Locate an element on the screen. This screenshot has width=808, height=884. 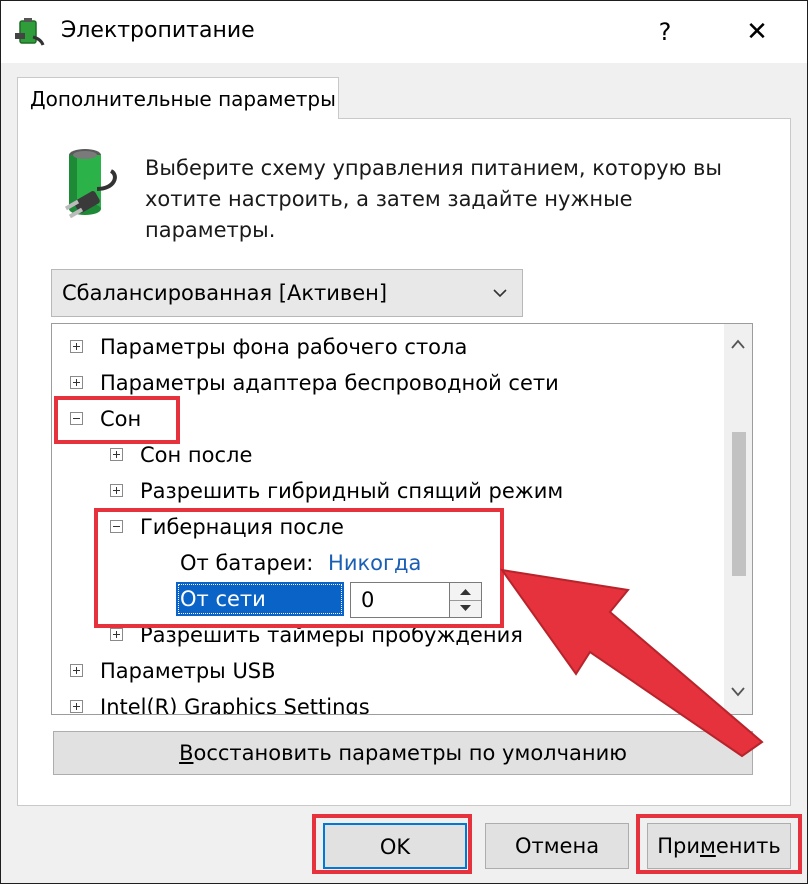
tree-item-label: Параметры фона рабочего стола is located at coordinates (284, 347).